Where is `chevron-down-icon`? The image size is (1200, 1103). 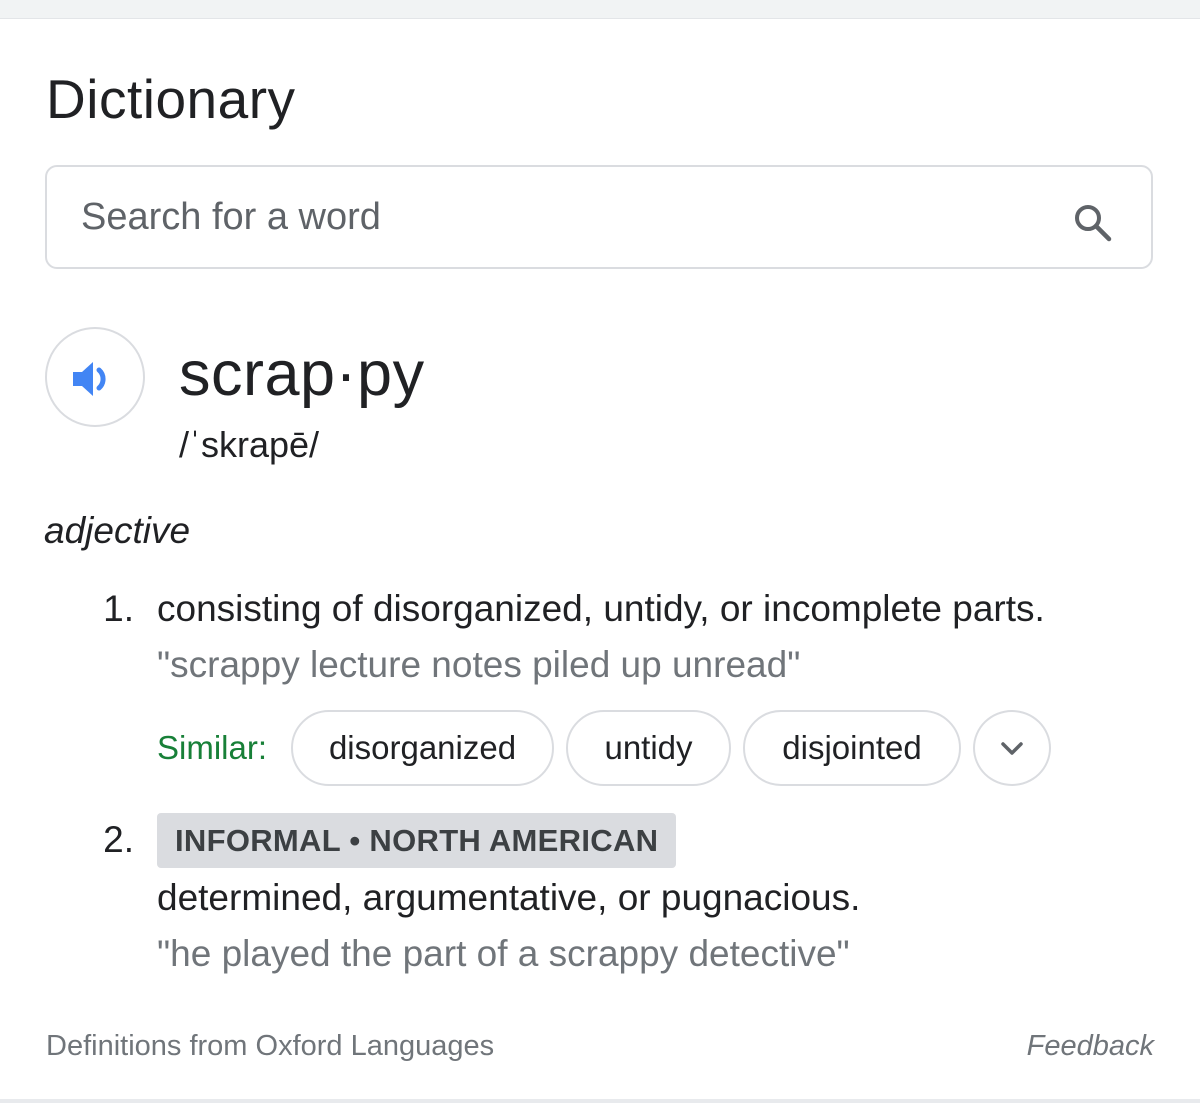
chevron-down-icon is located at coordinates (1012, 748).